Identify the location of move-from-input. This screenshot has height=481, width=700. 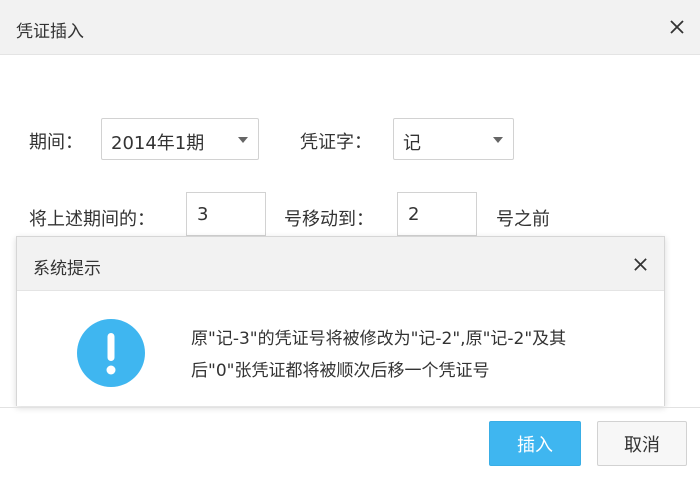
(226, 214).